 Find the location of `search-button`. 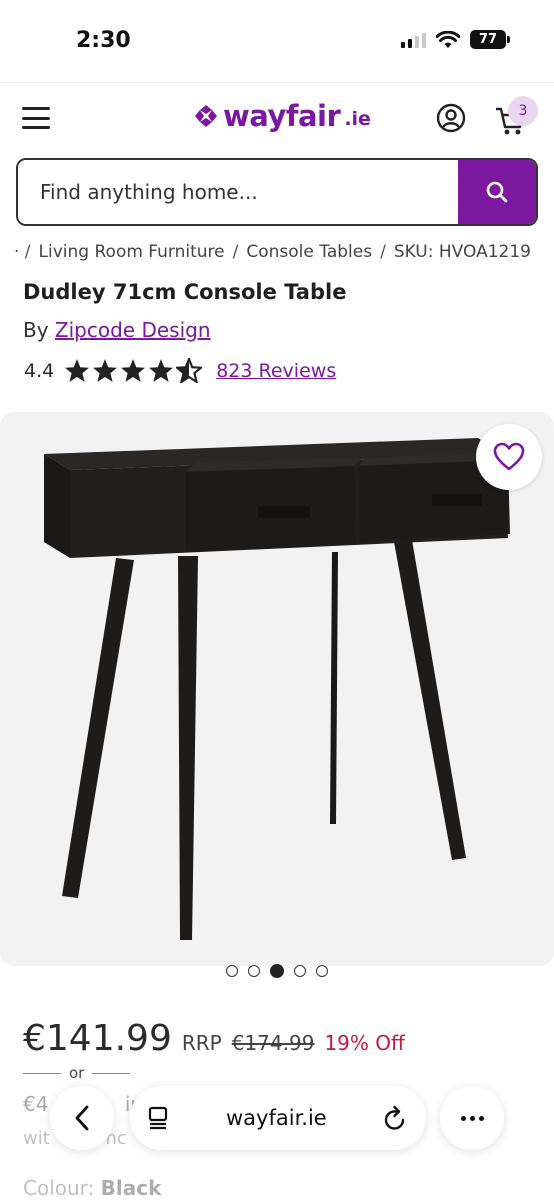

search-button is located at coordinates (497, 192).